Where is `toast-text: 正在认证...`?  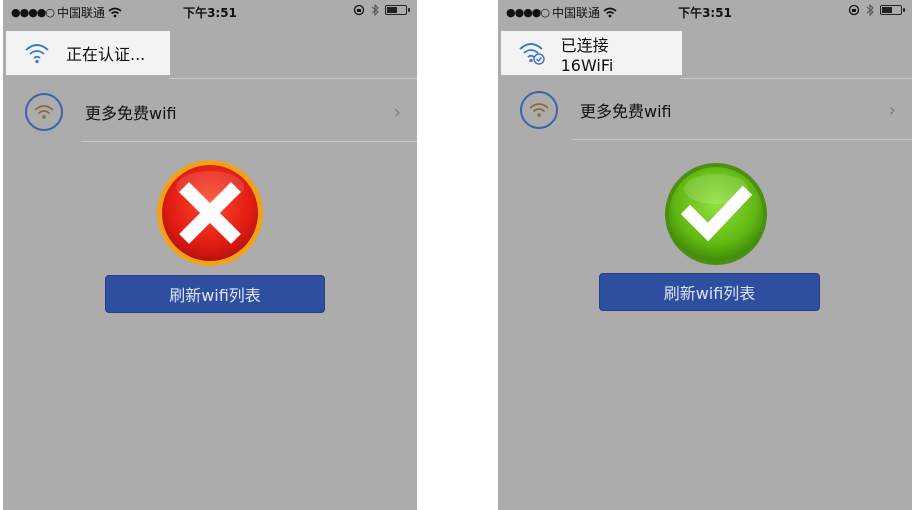 toast-text: 正在认证... is located at coordinates (106, 54).